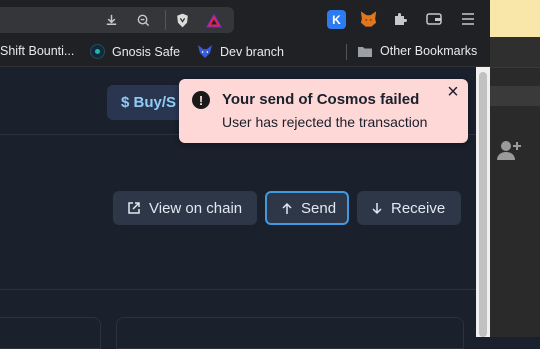 This screenshot has width=540, height=349. Describe the element at coordinates (214, 20) in the screenshot. I see `brave-rewards-icon` at that location.